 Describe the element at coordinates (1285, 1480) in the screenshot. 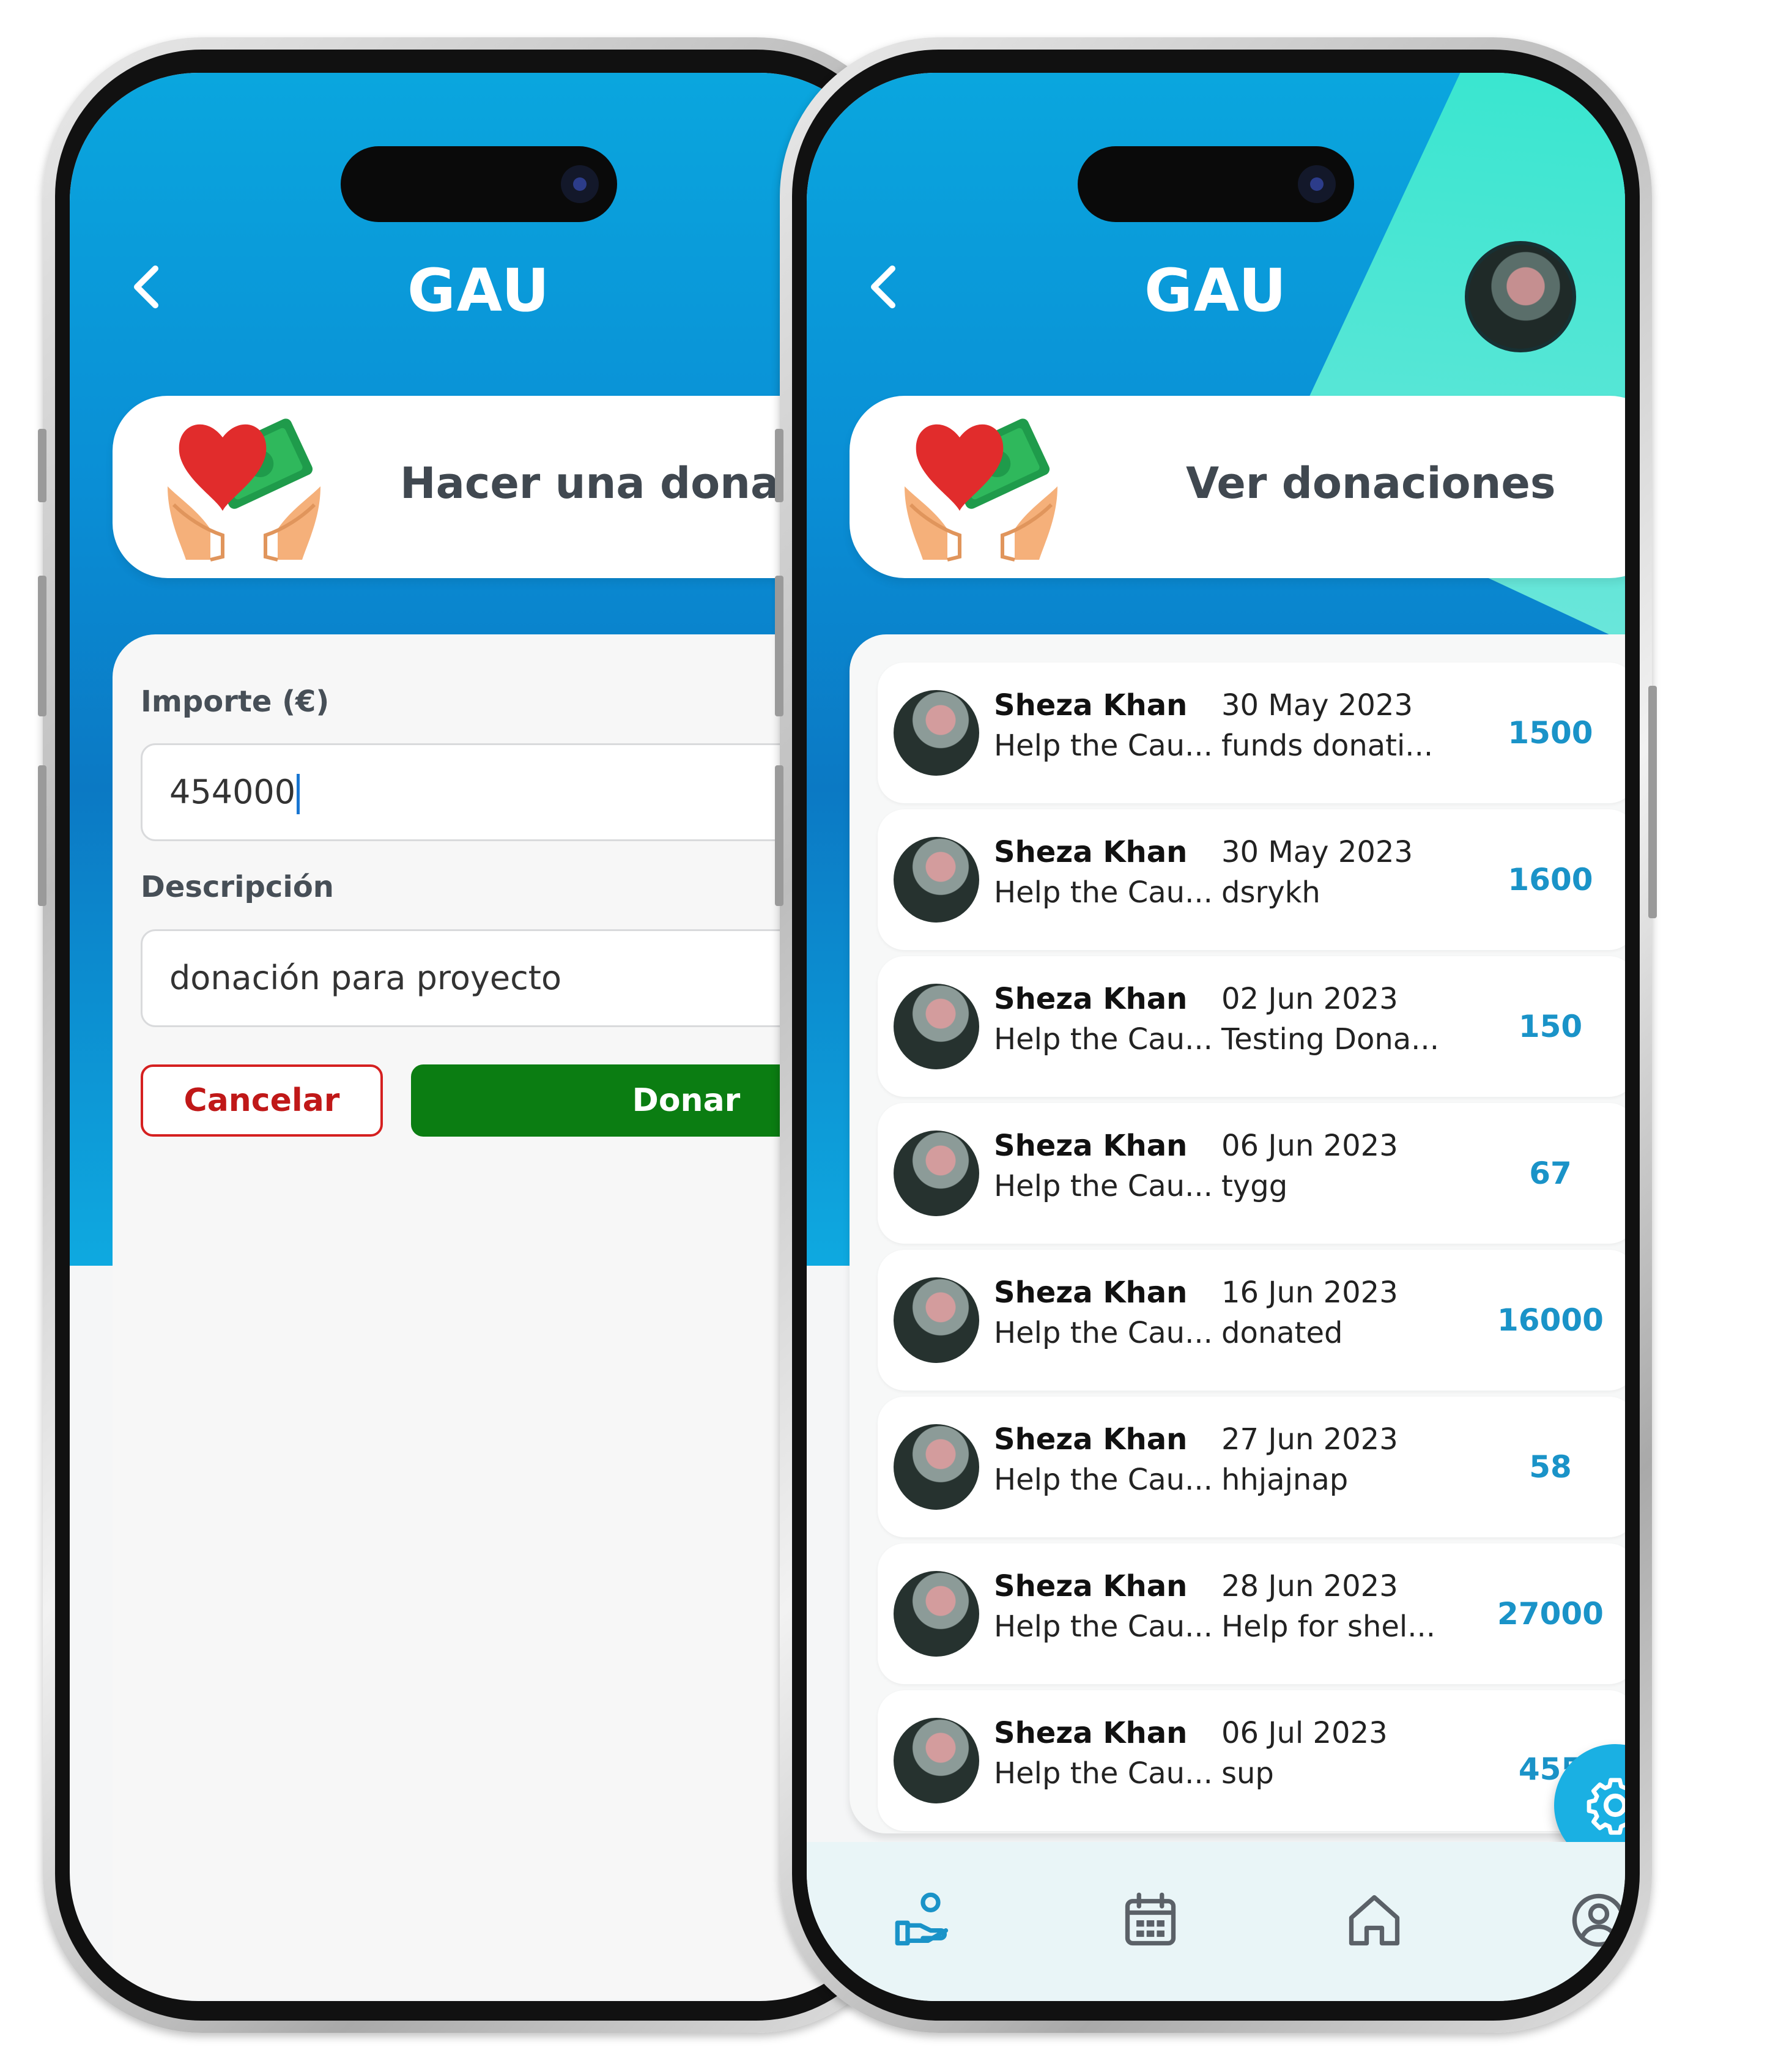

I see `donation-description: hhjajnap` at that location.